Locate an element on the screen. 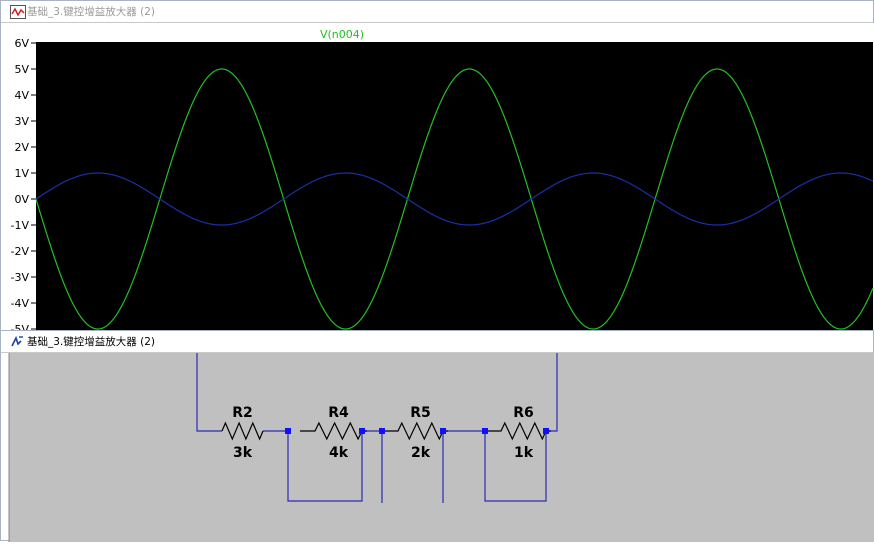 The width and height of the screenshot is (874, 546). y-tick-label: -4V is located at coordinates (20, 303).